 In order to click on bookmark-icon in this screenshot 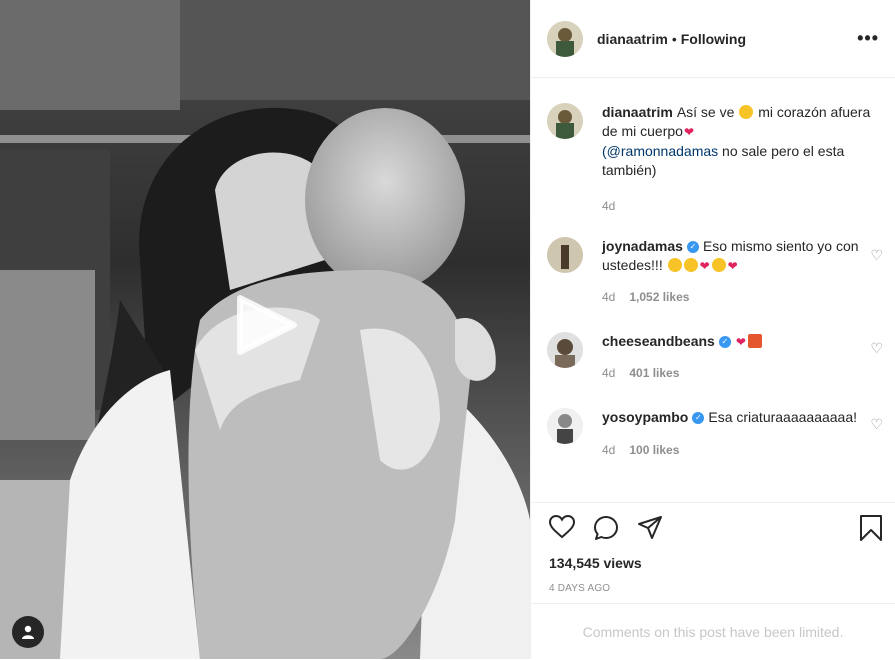, I will do `click(871, 530)`.